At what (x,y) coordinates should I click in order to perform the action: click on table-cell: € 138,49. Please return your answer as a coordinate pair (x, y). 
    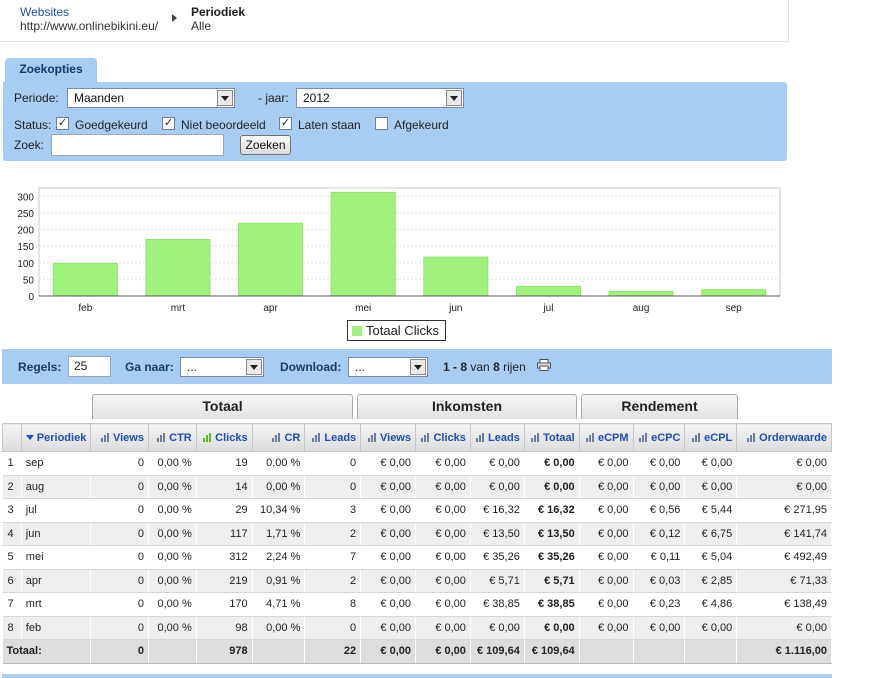
    Looking at the image, I should click on (784, 604).